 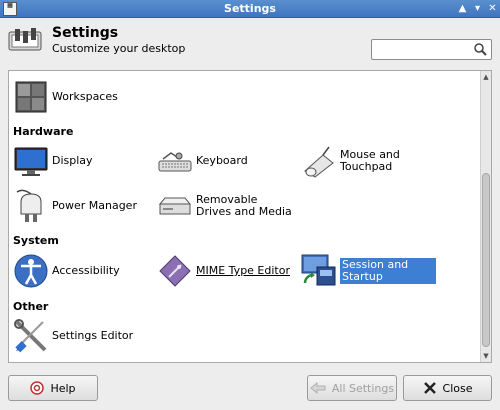 What do you see at coordinates (319, 162) in the screenshot?
I see `mouse-icon` at bounding box center [319, 162].